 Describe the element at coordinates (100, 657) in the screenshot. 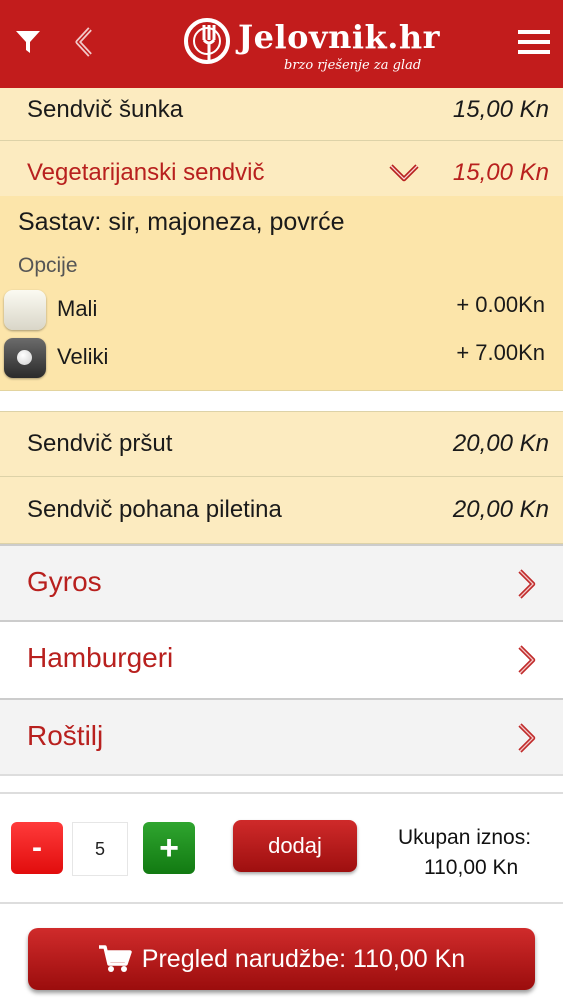

I see `category-label: Hamburgeri` at that location.